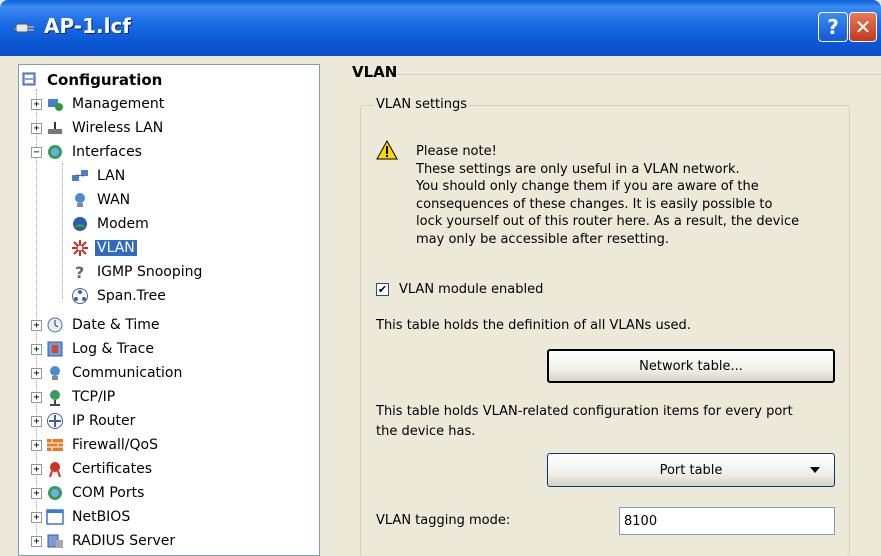 The height and width of the screenshot is (556, 881). I want to click on tree-item-com-ports: + COM Ports, so click(88, 493).